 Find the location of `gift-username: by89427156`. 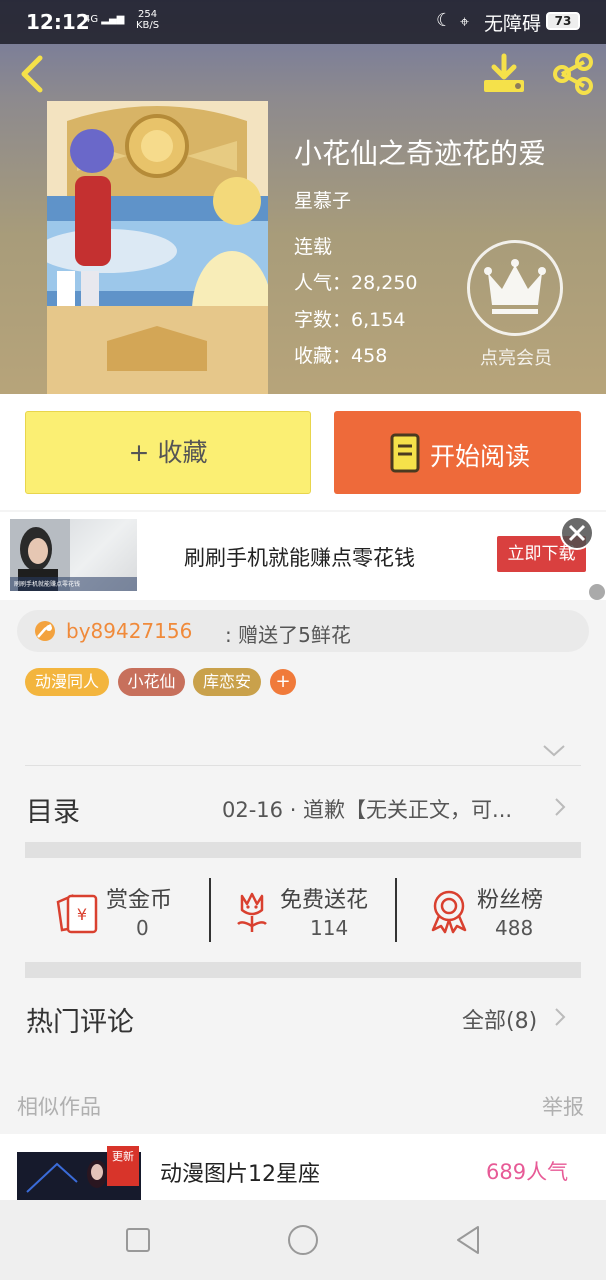

gift-username: by89427156 is located at coordinates (129, 631).